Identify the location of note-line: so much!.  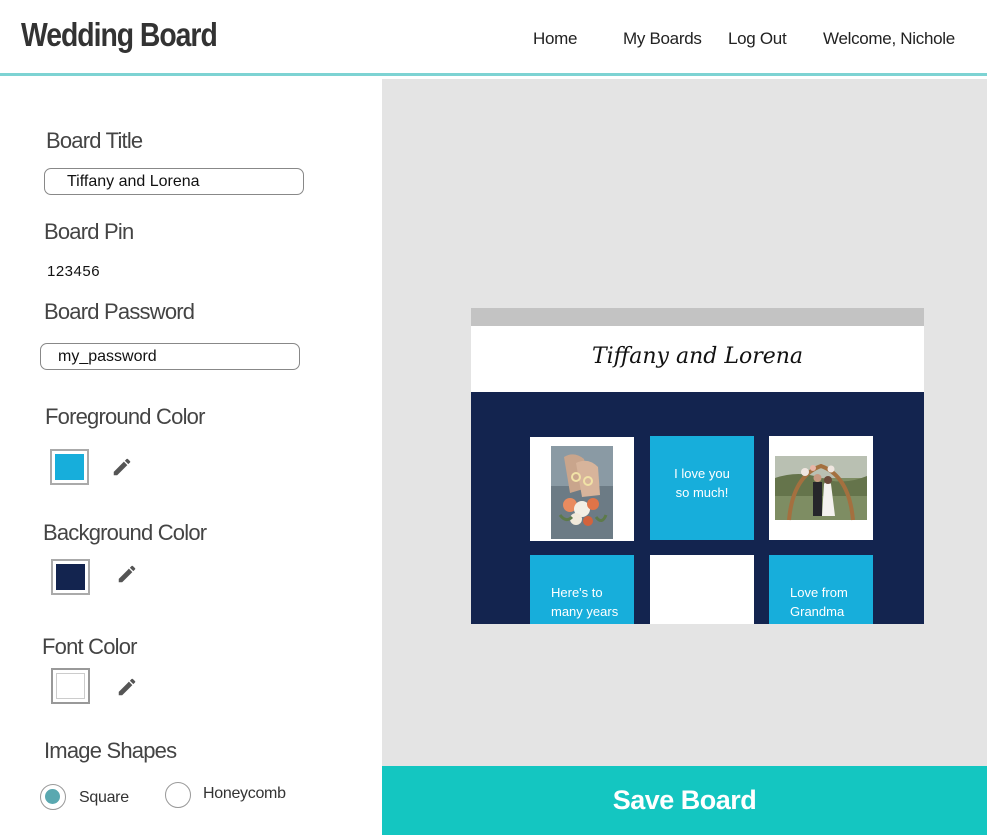
(702, 492).